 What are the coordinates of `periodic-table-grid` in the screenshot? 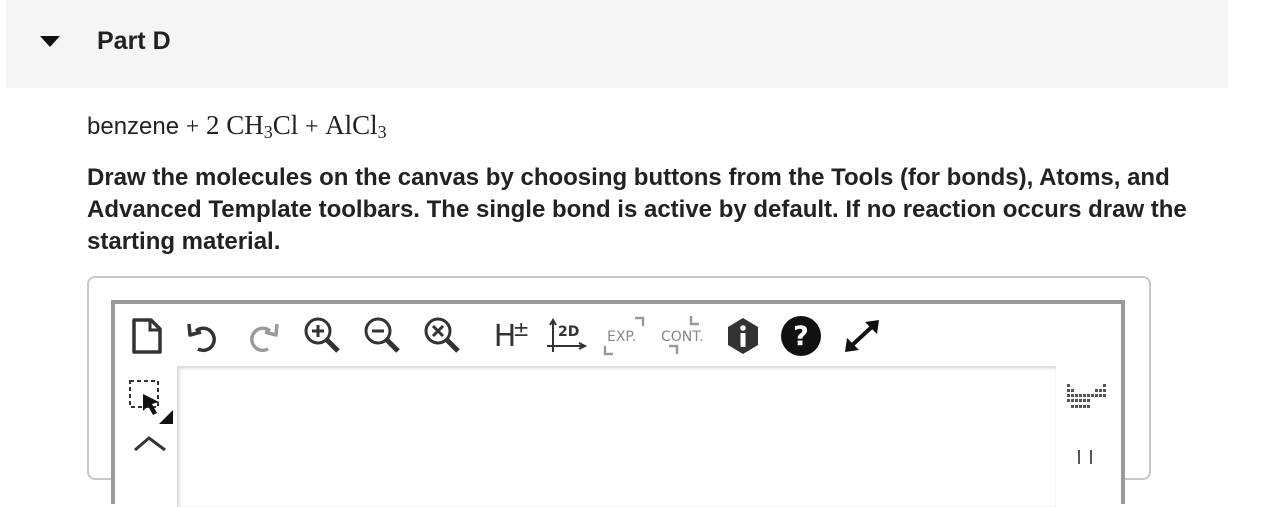 It's located at (1086, 396).